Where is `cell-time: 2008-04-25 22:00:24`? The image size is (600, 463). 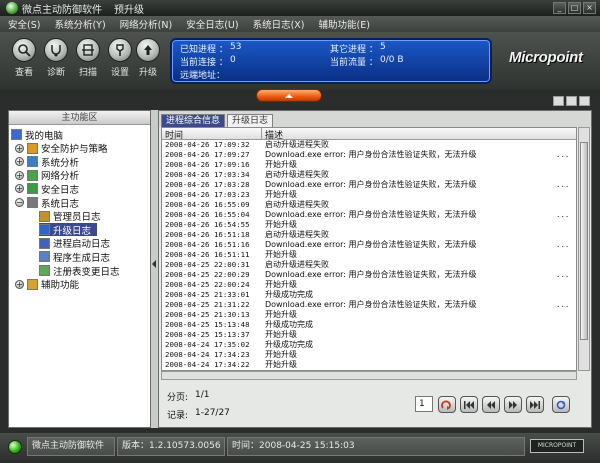
cell-time: 2008-04-25 22:00:24 is located at coordinates (207, 284).